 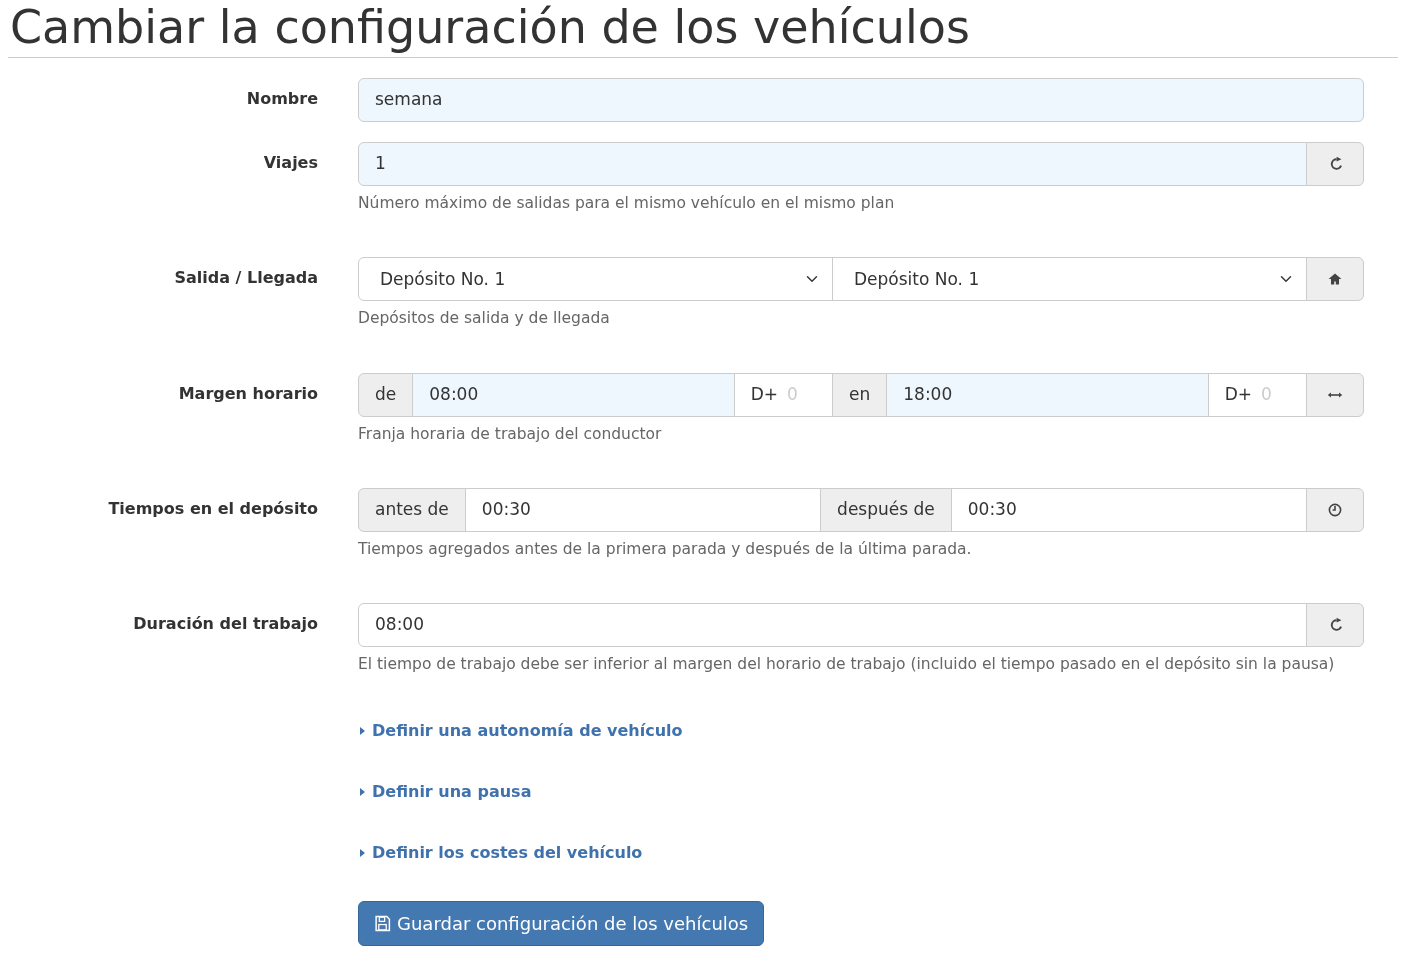 What do you see at coordinates (561, 924) in the screenshot?
I see `save-button: Guardar configuración de los vehículos` at bounding box center [561, 924].